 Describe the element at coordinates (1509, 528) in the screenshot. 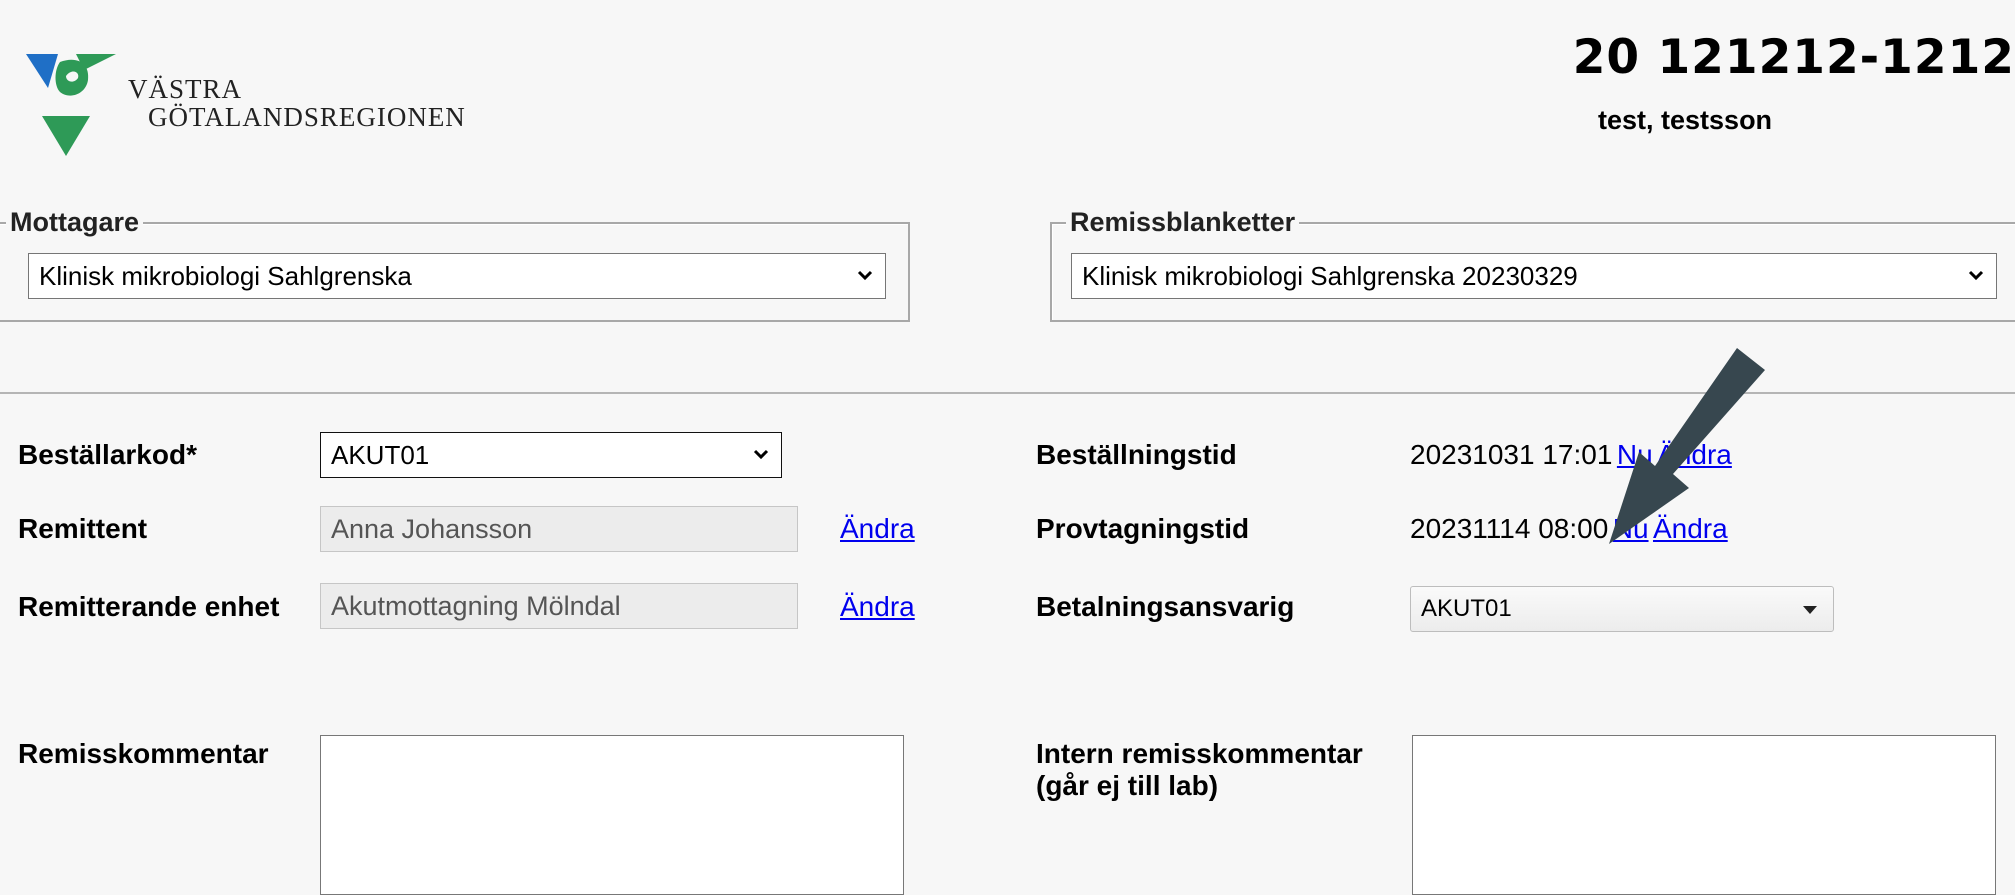

I see `provtagningstid-value: 20231114 08:00` at that location.